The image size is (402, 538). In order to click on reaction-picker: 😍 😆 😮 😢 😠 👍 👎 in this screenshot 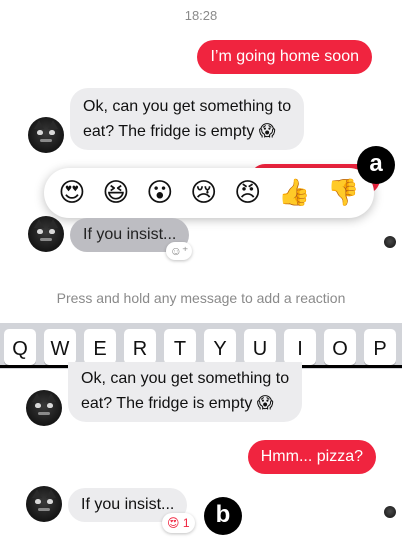, I will do `click(209, 193)`.